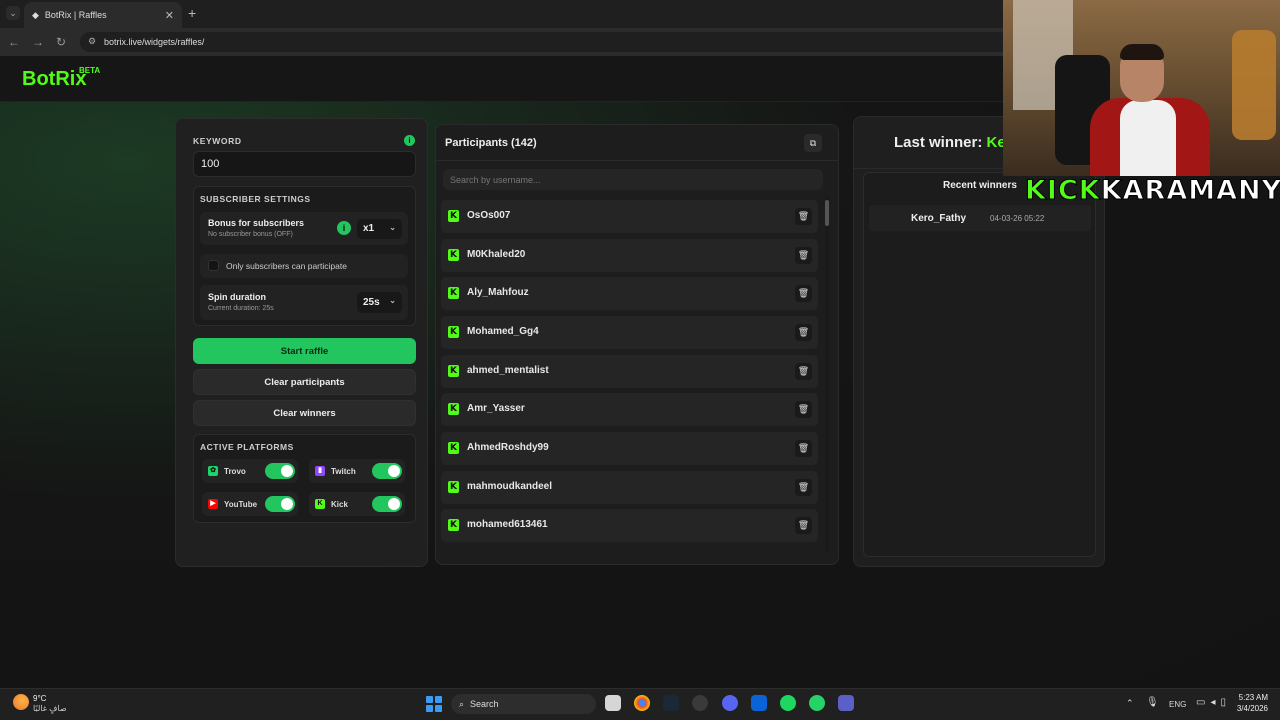 The image size is (1280, 720). What do you see at coordinates (339, 504) in the screenshot?
I see `platform-label: Kick` at bounding box center [339, 504].